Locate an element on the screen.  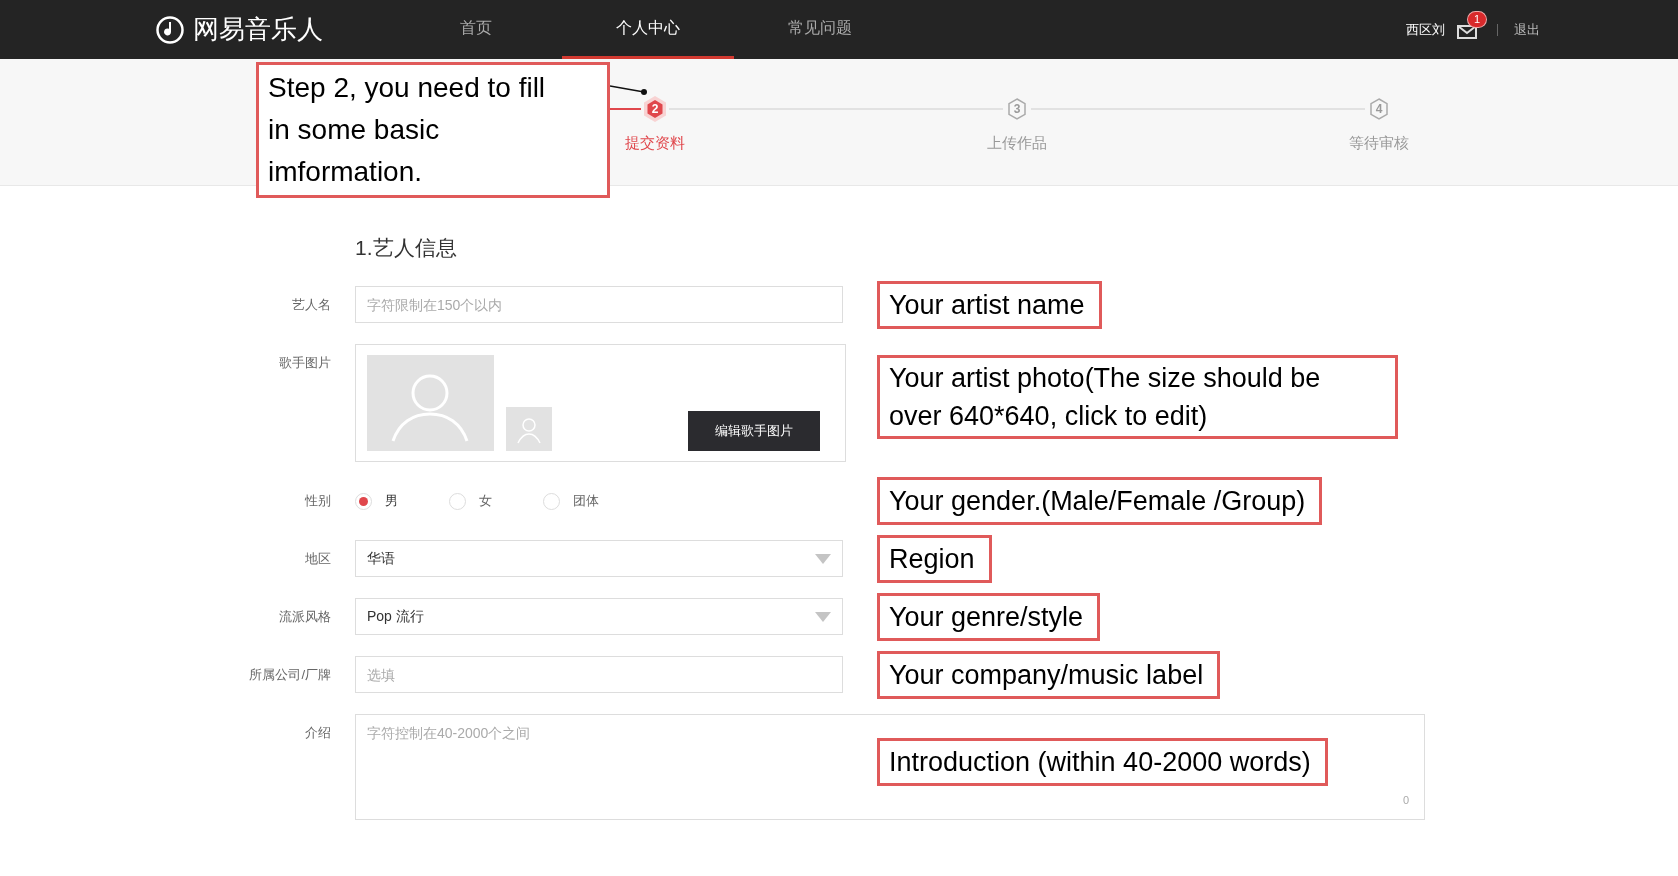
dropdown: 华语 is located at coordinates (599, 558).